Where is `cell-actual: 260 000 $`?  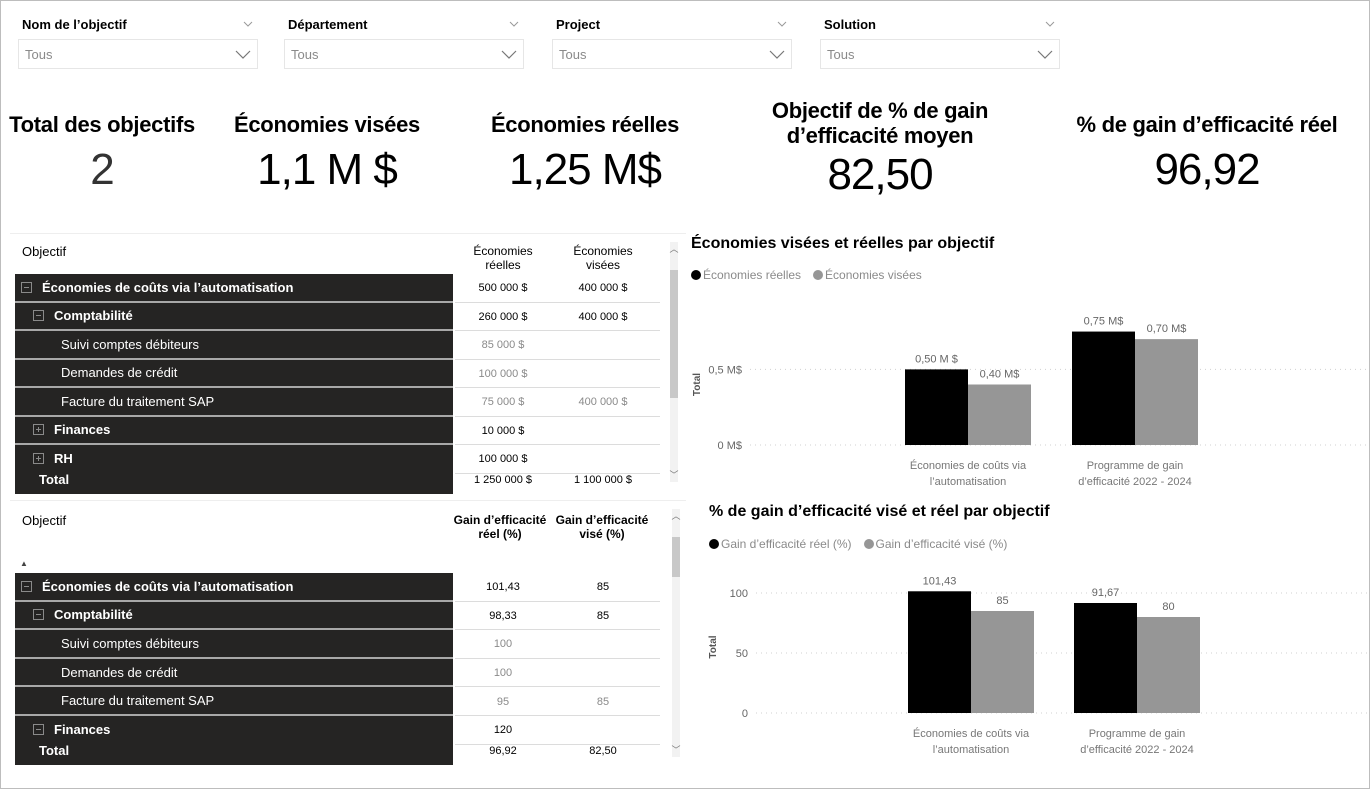 cell-actual: 260 000 $ is located at coordinates (503, 316).